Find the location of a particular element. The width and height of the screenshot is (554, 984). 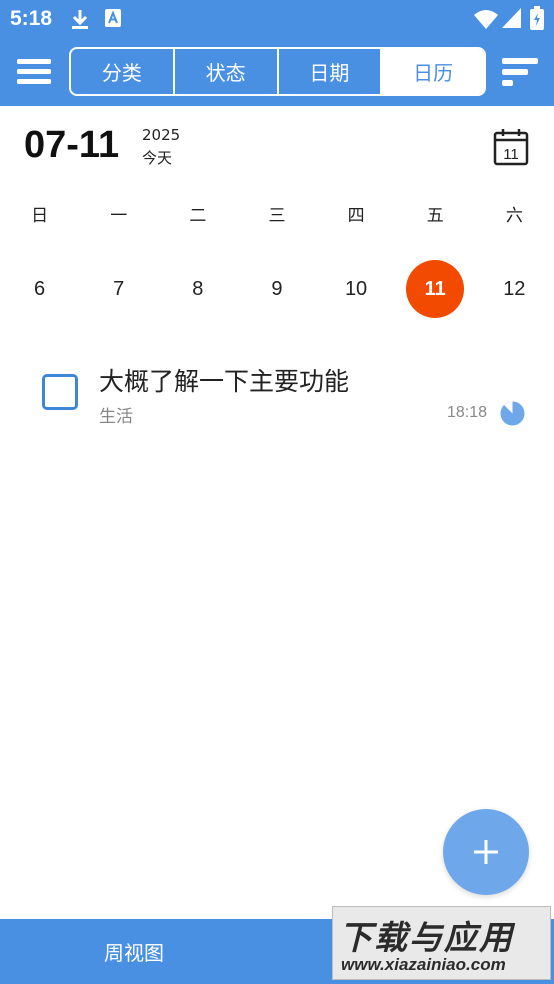

current-year: 2025 is located at coordinates (161, 135).